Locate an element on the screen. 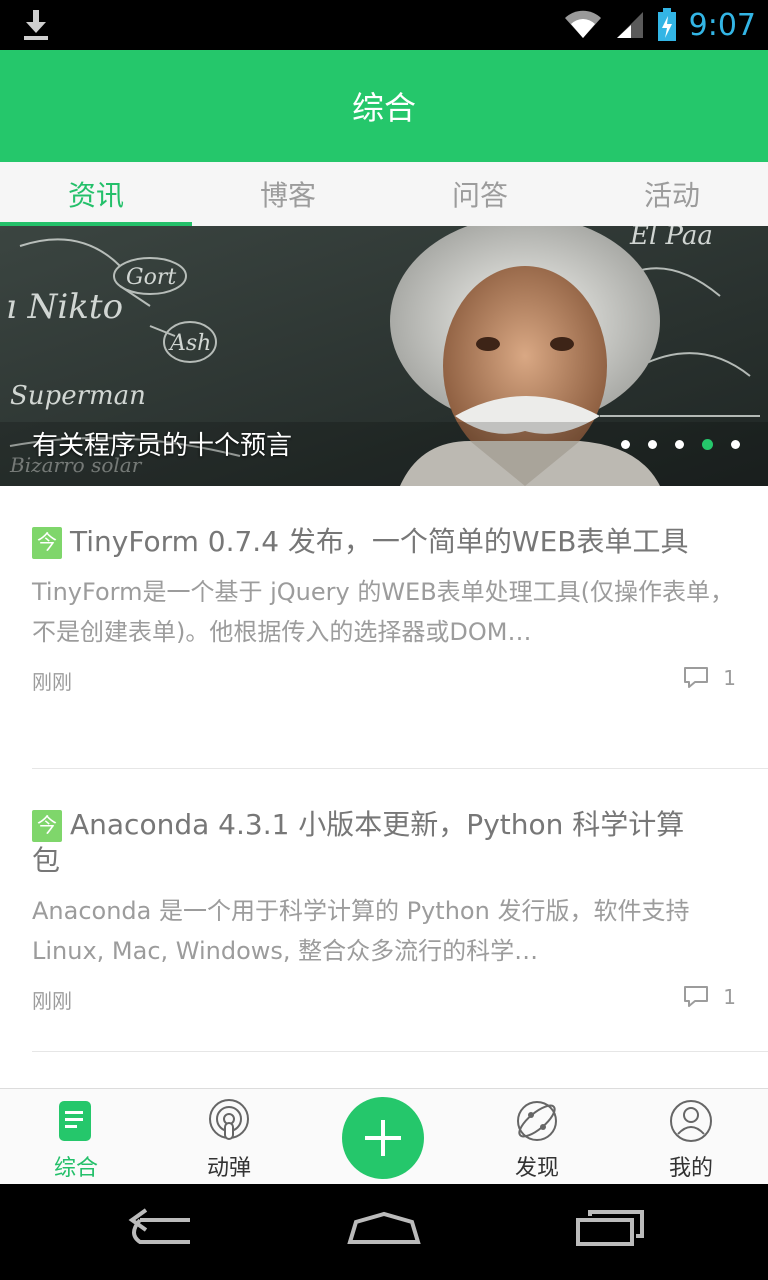 This screenshot has width=768, height=1280. carousel-dot-active is located at coordinates (707, 444).